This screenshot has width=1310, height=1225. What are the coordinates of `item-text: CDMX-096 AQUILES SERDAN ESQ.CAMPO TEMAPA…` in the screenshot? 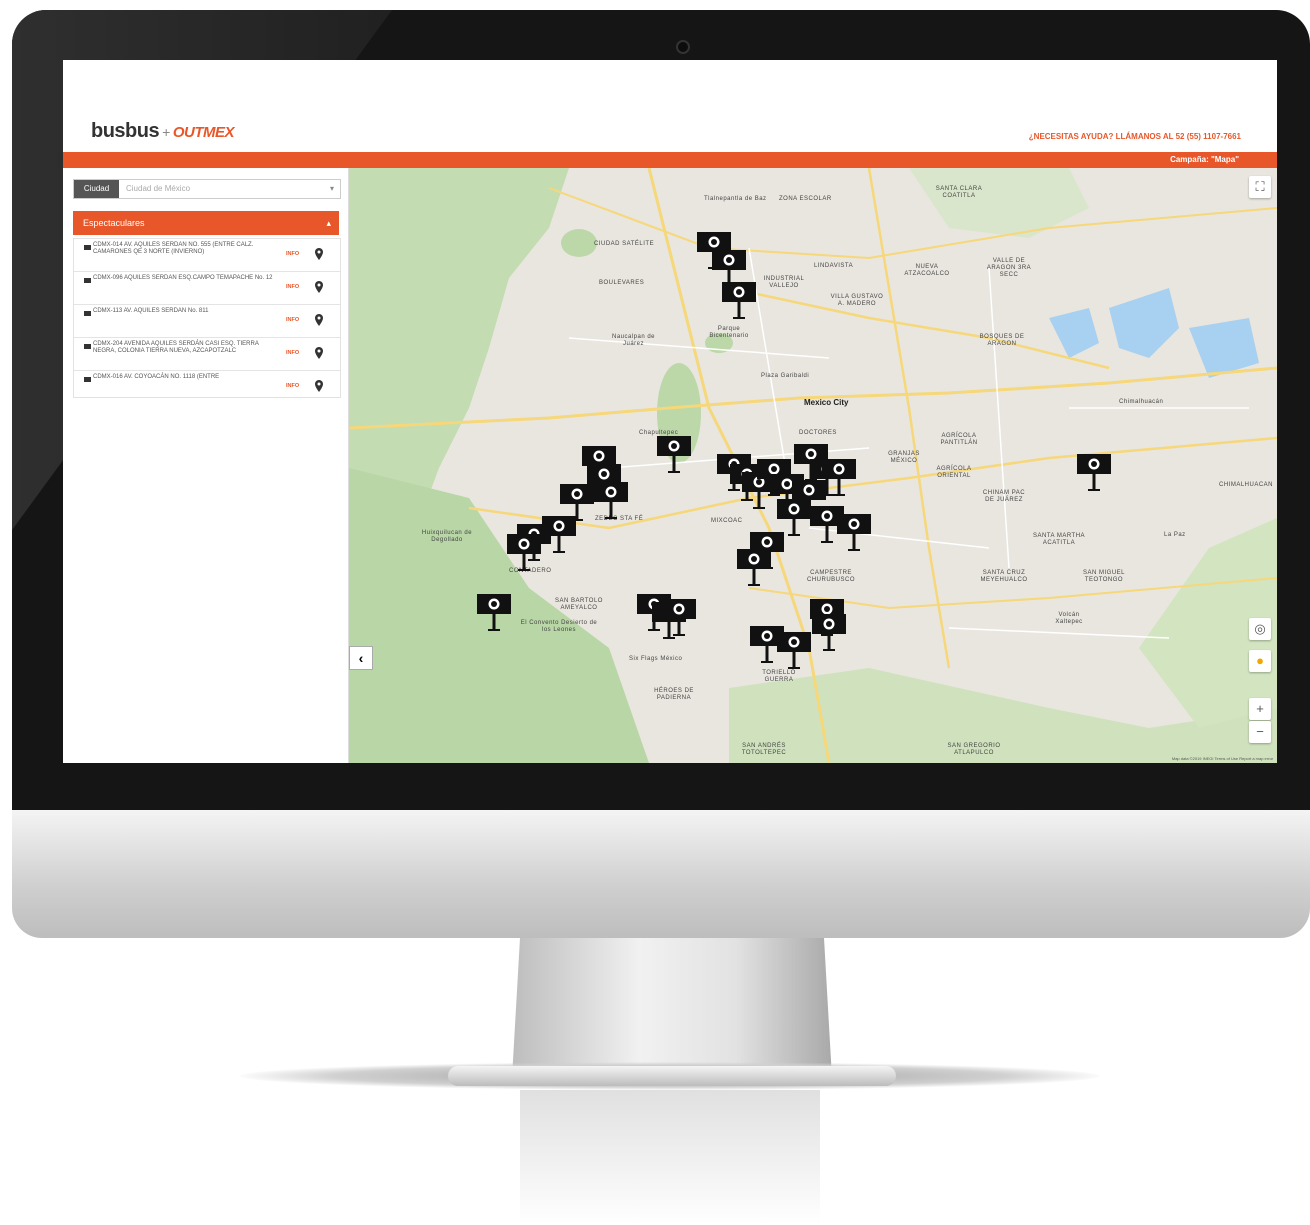 It's located at (183, 278).